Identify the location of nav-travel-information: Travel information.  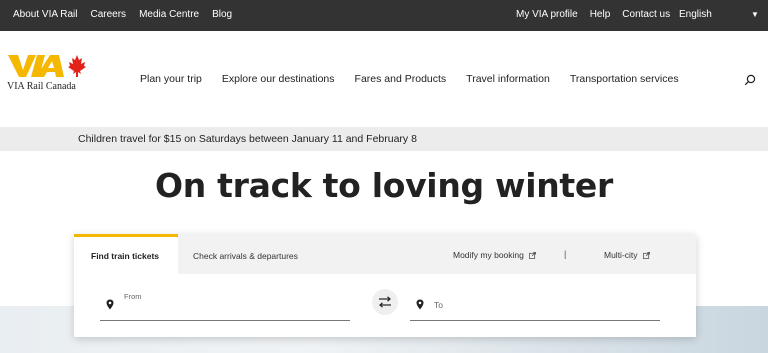
(508, 79).